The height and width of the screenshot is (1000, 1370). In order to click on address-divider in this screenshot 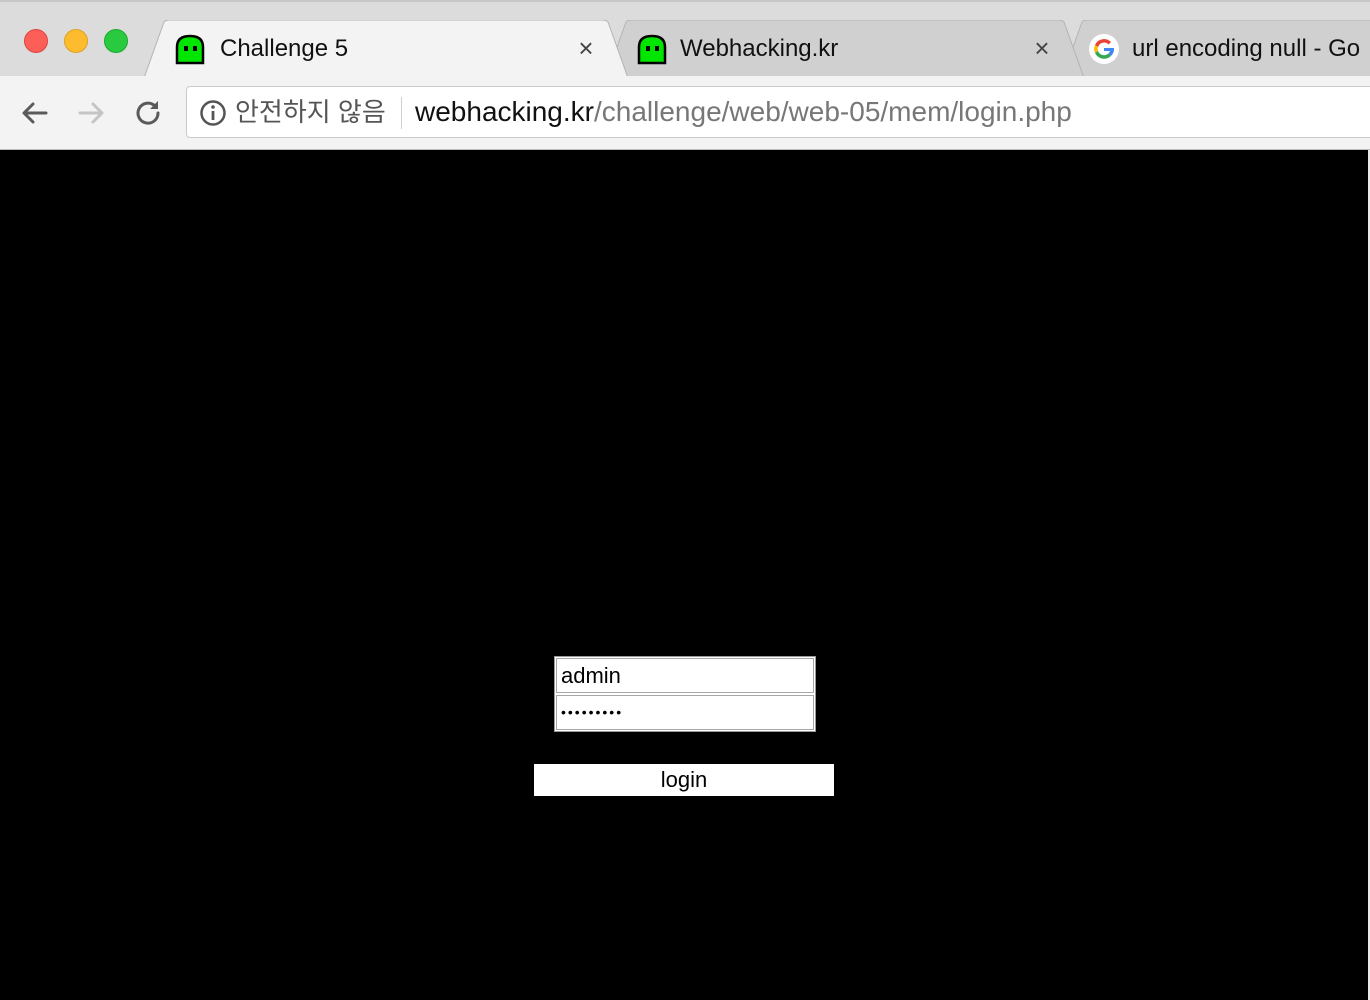, I will do `click(401, 113)`.